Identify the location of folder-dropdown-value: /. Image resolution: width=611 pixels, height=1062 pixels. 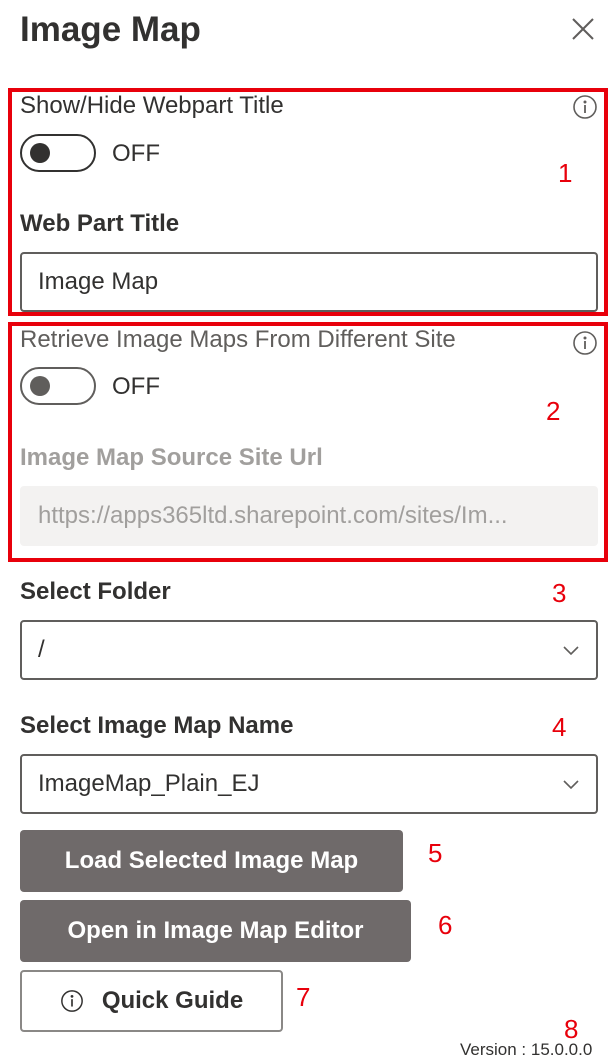
(41, 649).